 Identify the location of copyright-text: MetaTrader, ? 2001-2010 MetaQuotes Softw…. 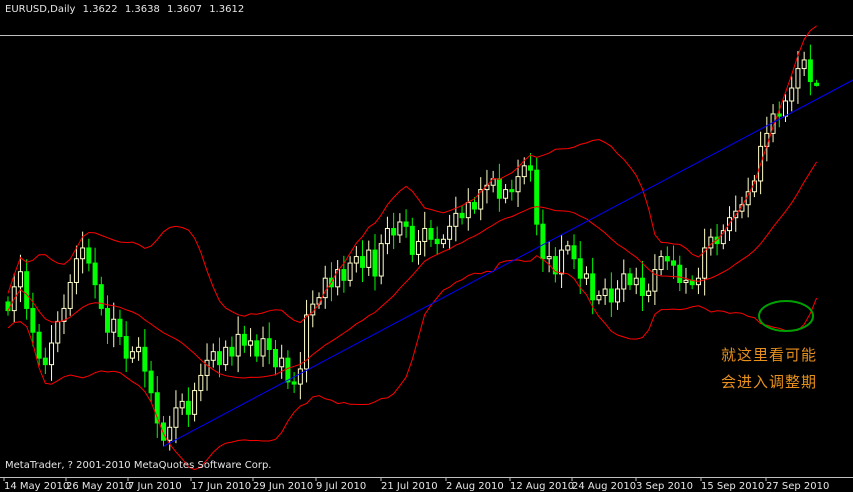
(138, 465).